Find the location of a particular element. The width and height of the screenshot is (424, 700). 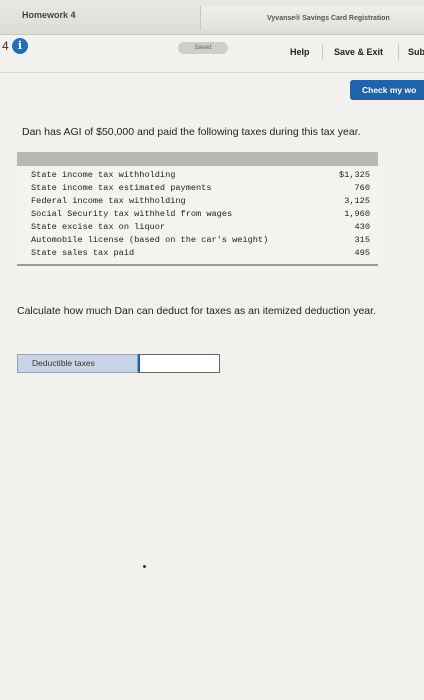

table-row: State income tax estimated payments 760 is located at coordinates (197, 188).